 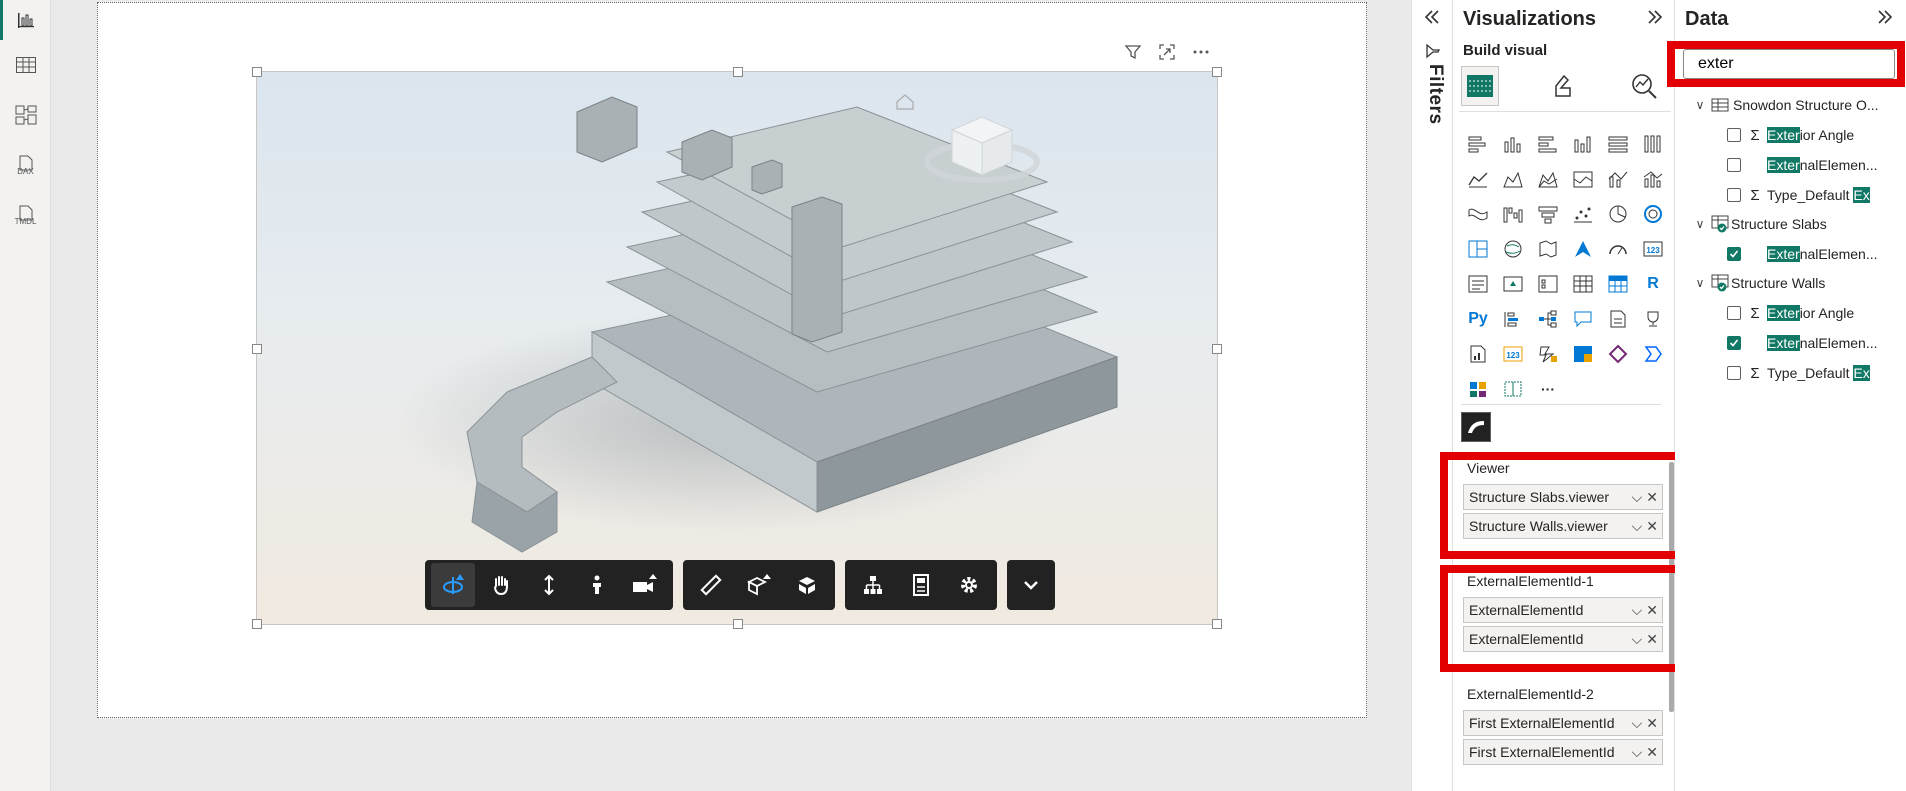 What do you see at coordinates (1653, 283) in the screenshot?
I see `r-script-visual-icon: R` at bounding box center [1653, 283].